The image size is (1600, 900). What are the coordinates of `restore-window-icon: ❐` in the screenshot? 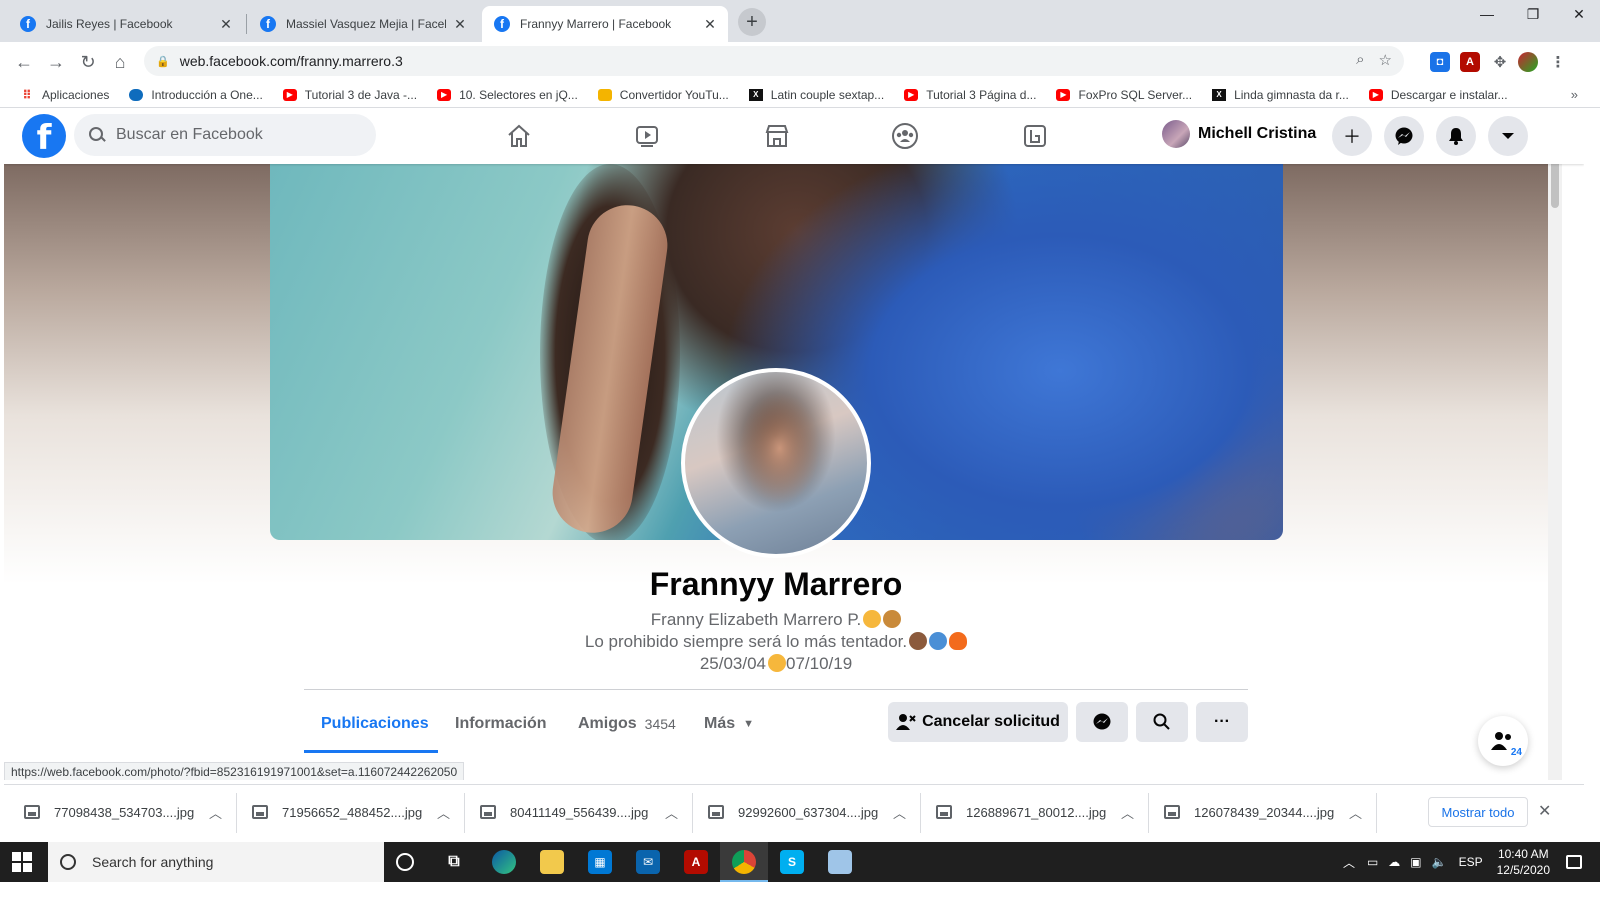 It's located at (1533, 14).